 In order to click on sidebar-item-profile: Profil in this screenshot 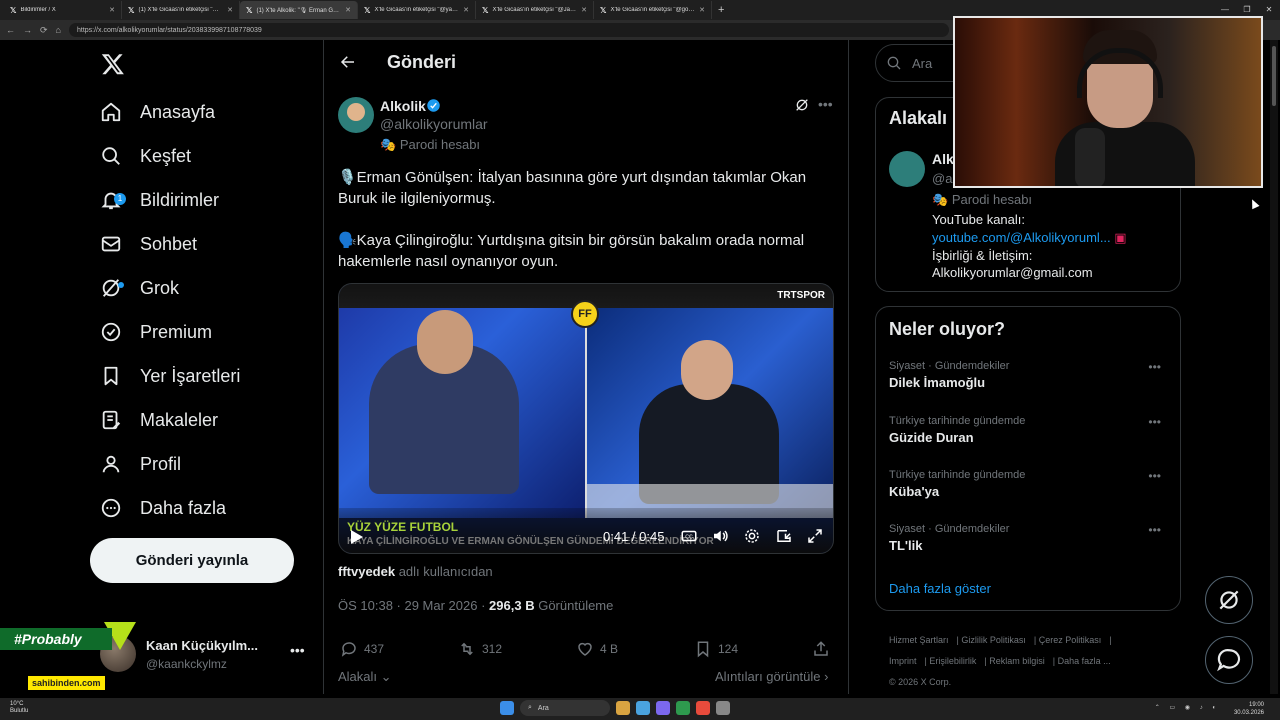, I will do `click(140, 464)`.